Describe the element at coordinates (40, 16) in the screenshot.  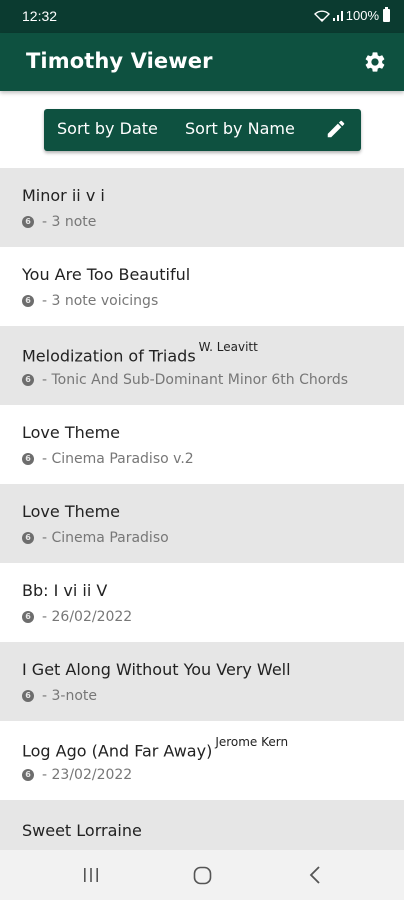
I see `status-time: 12:32` at that location.